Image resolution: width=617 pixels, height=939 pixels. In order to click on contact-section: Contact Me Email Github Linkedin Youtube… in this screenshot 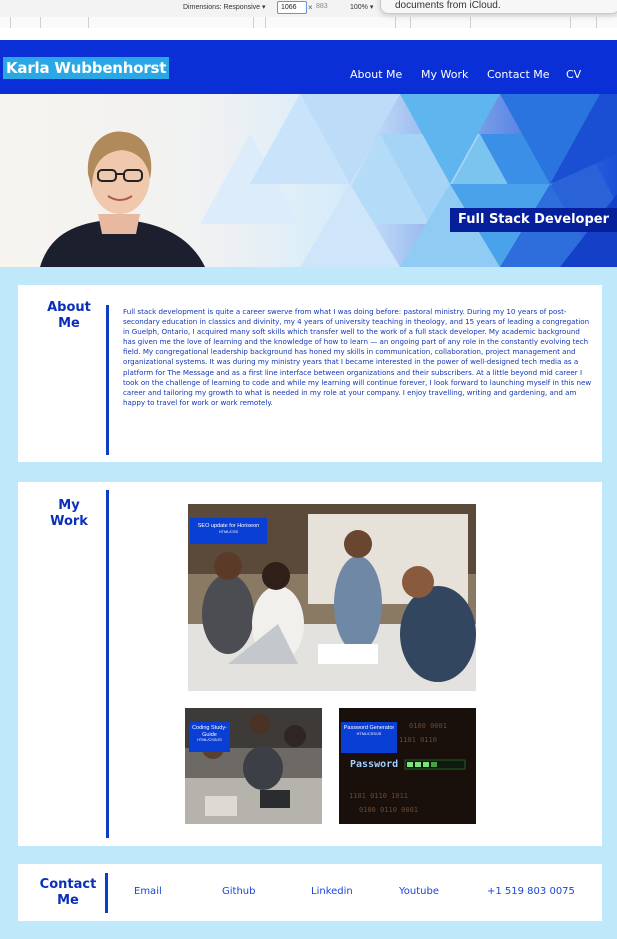, I will do `click(310, 892)`.